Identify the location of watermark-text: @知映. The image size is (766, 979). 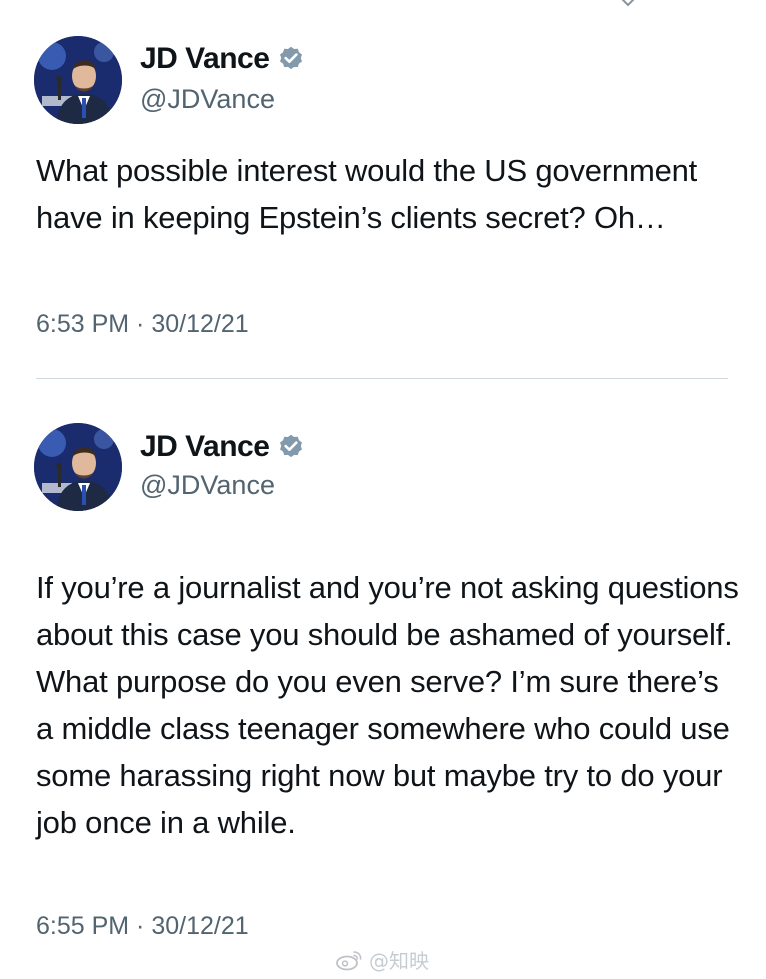
(399, 961).